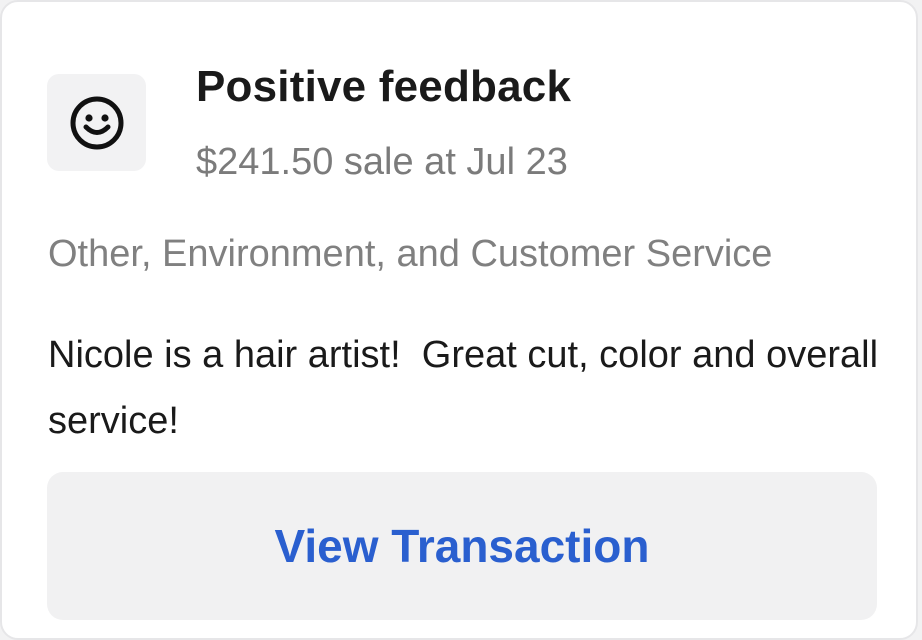  What do you see at coordinates (382, 162) in the screenshot?
I see `sale-info: $241.50 sale at Jul 23` at bounding box center [382, 162].